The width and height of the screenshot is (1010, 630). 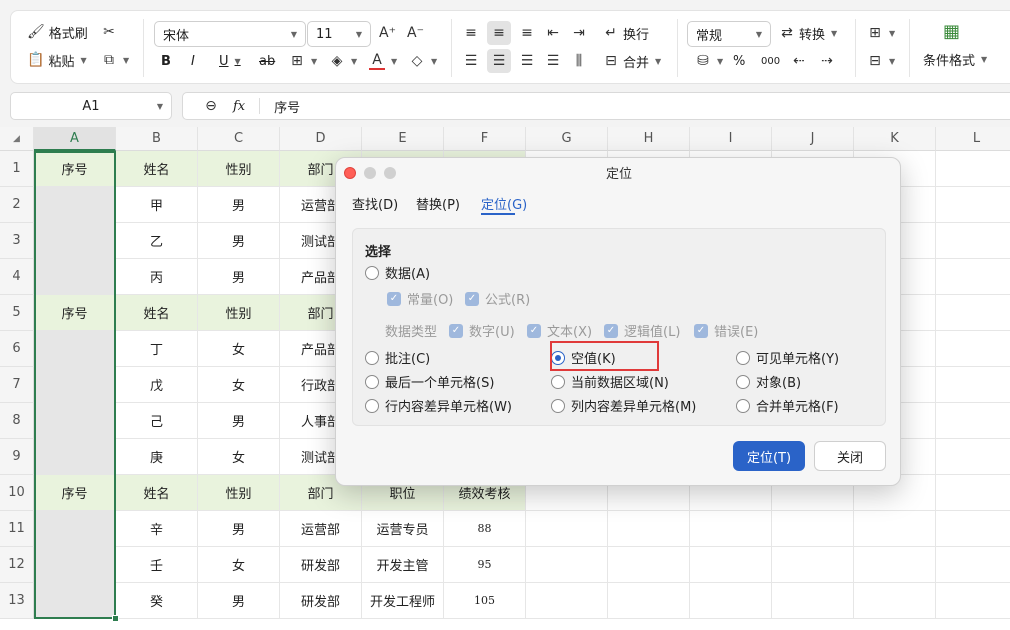 I want to click on goto-ok-button: 定位(T), so click(x=769, y=456).